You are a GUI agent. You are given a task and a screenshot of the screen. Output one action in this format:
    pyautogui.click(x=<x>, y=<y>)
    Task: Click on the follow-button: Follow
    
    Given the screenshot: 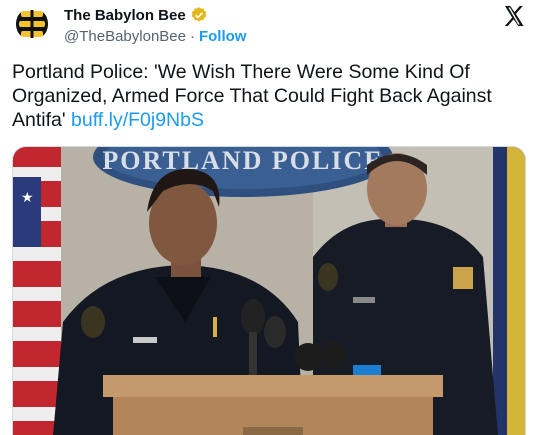 What is the action you would take?
    pyautogui.click(x=223, y=36)
    